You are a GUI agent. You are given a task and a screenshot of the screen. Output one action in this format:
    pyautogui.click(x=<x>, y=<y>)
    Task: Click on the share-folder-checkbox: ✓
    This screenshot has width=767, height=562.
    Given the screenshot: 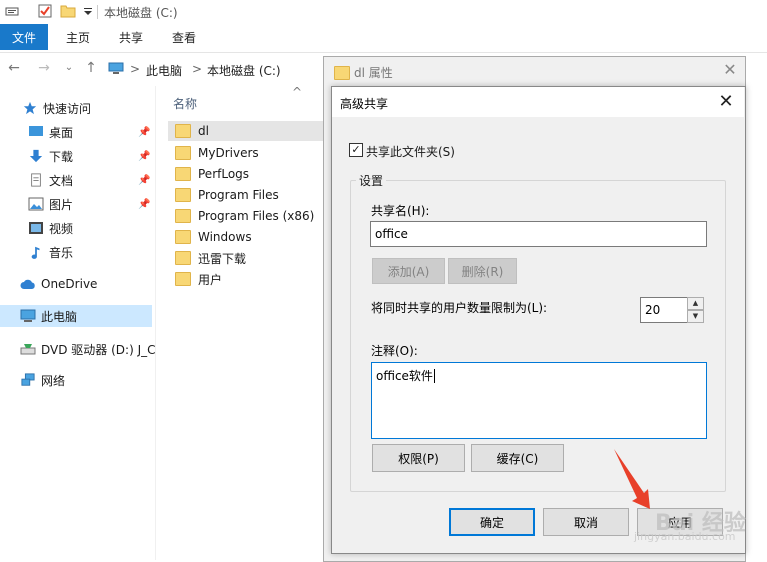 What is the action you would take?
    pyautogui.click(x=356, y=150)
    